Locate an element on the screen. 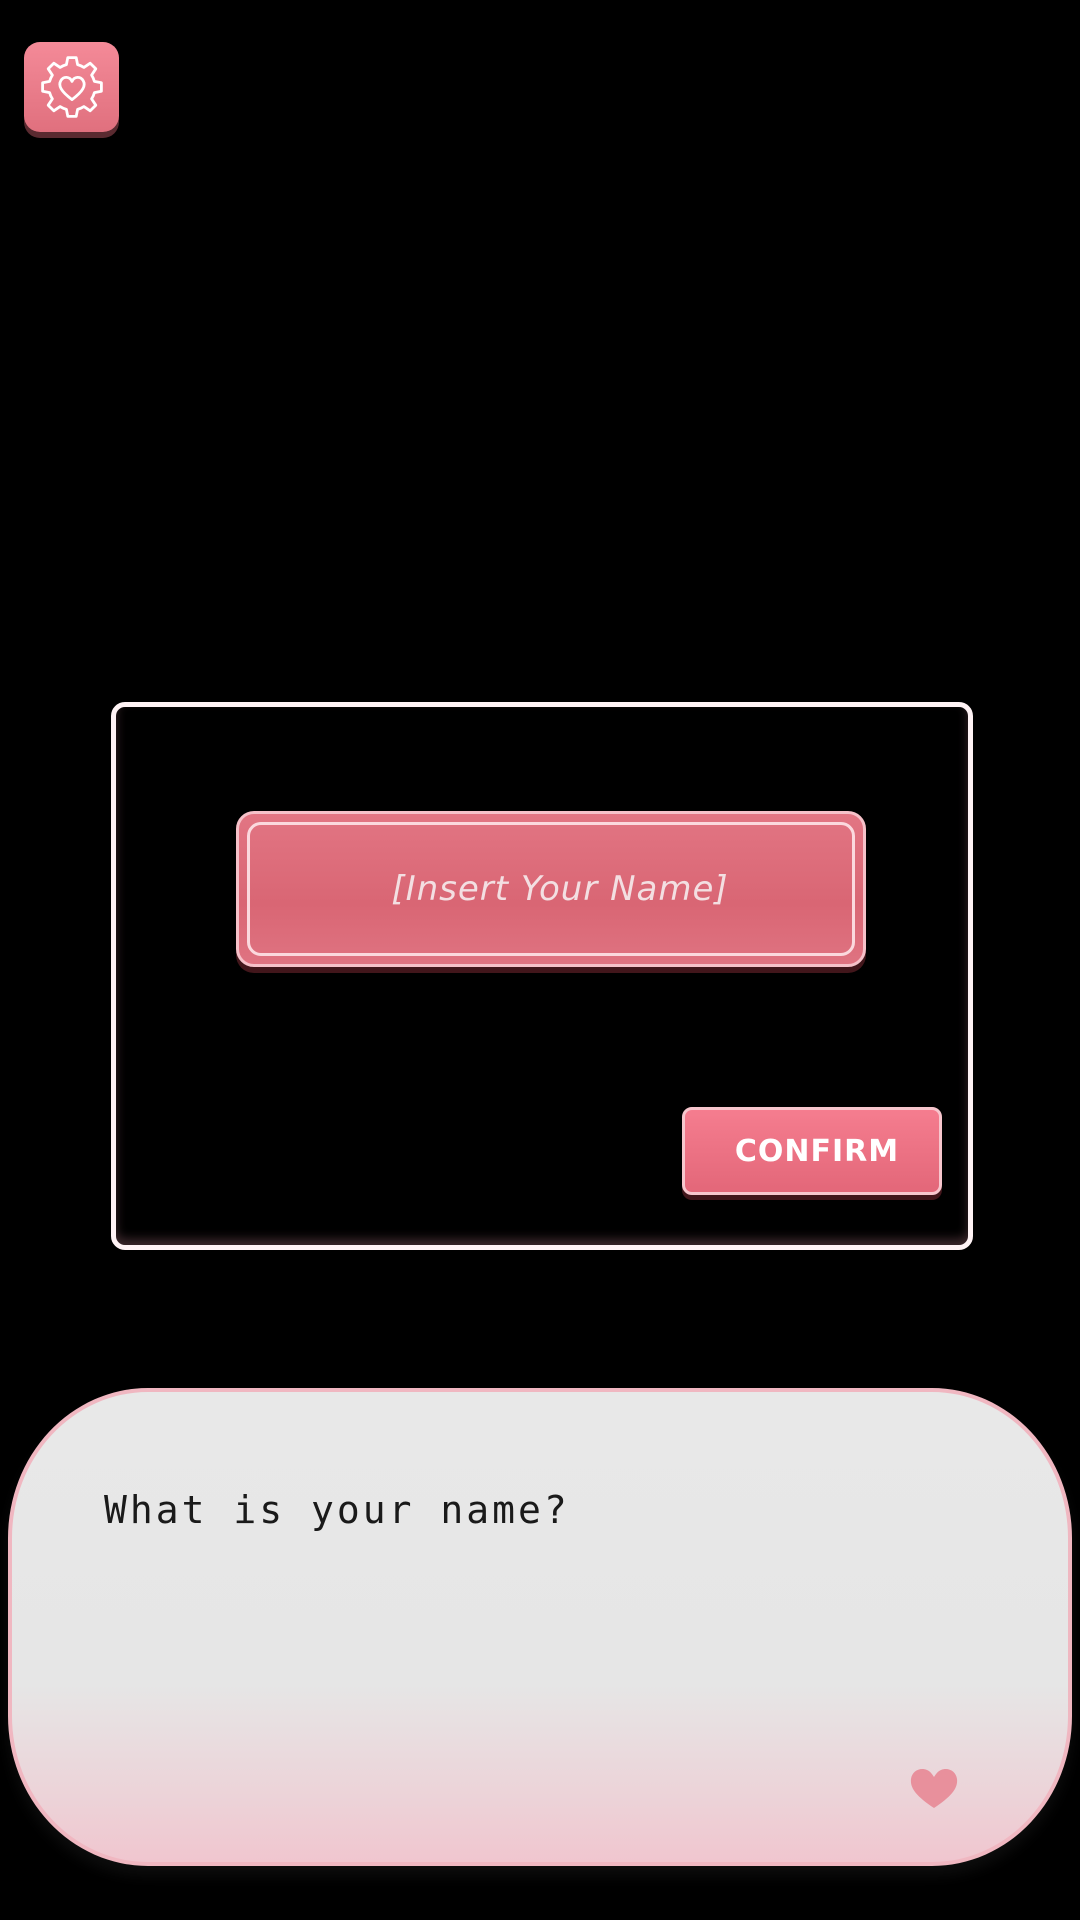 The height and width of the screenshot is (1920, 1080). gear-heart-icon is located at coordinates (71, 87).